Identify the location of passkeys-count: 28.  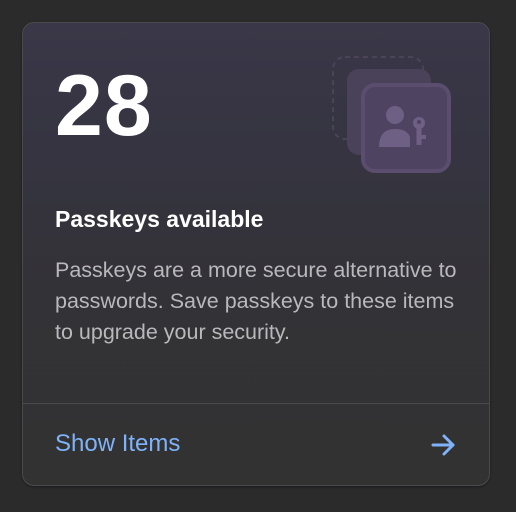
(104, 106).